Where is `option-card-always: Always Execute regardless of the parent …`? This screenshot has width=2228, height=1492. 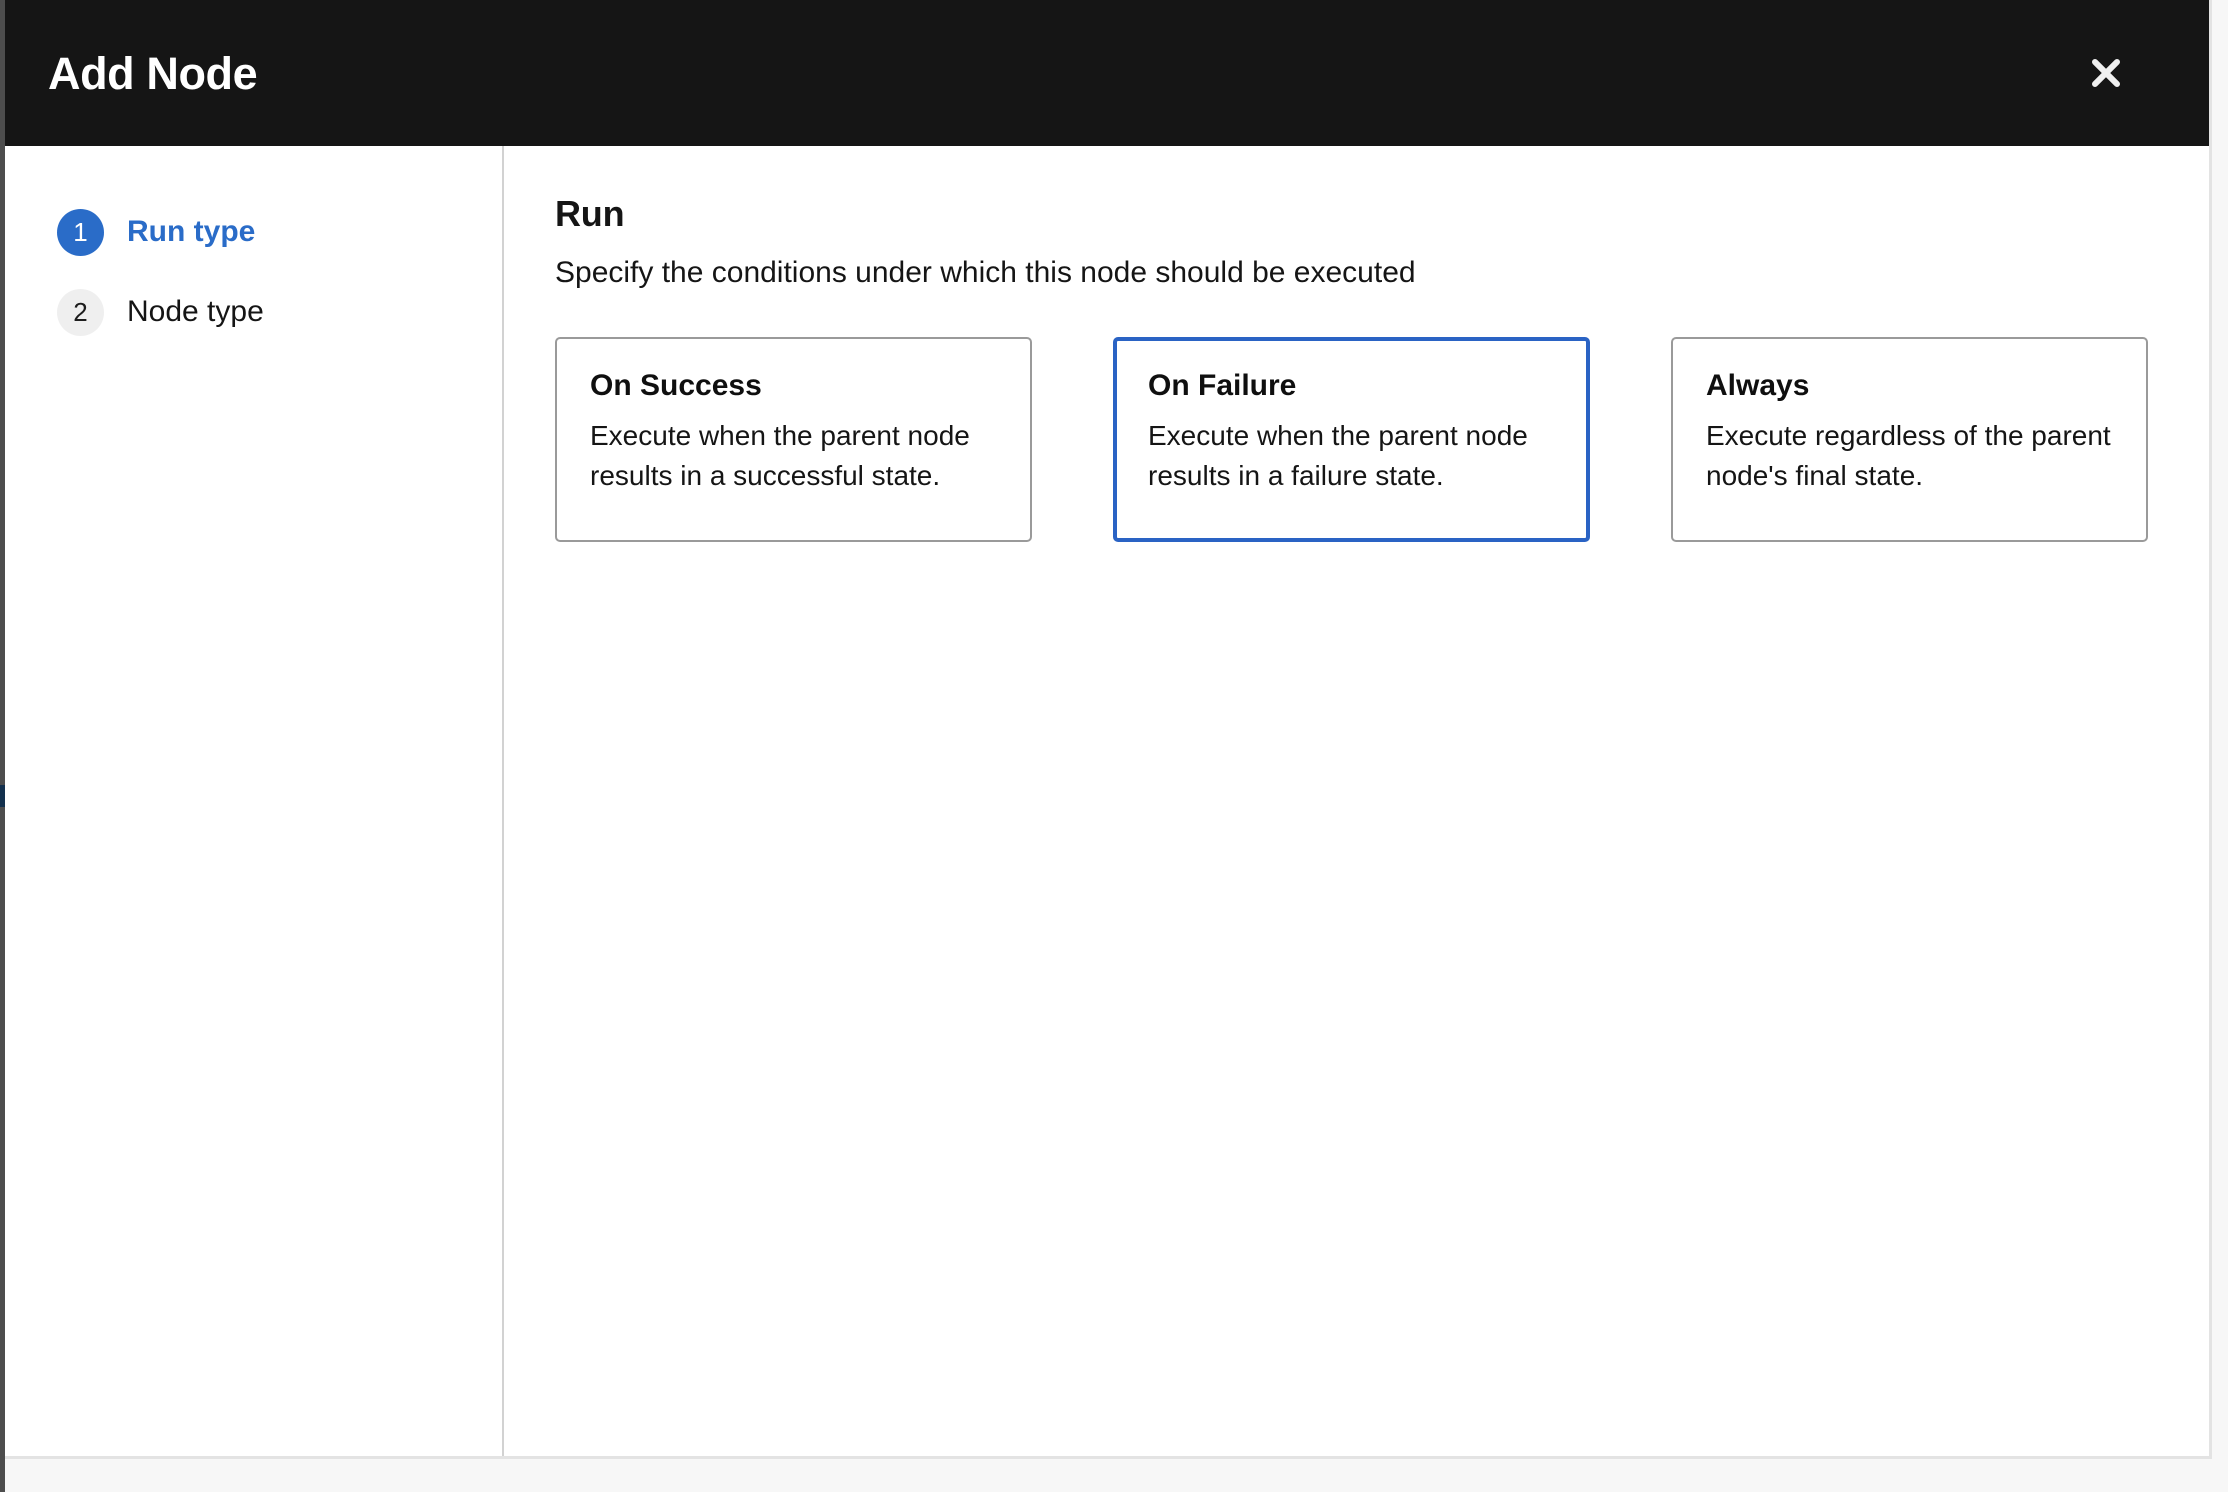 option-card-always: Always Execute regardless of the parent … is located at coordinates (1909, 440).